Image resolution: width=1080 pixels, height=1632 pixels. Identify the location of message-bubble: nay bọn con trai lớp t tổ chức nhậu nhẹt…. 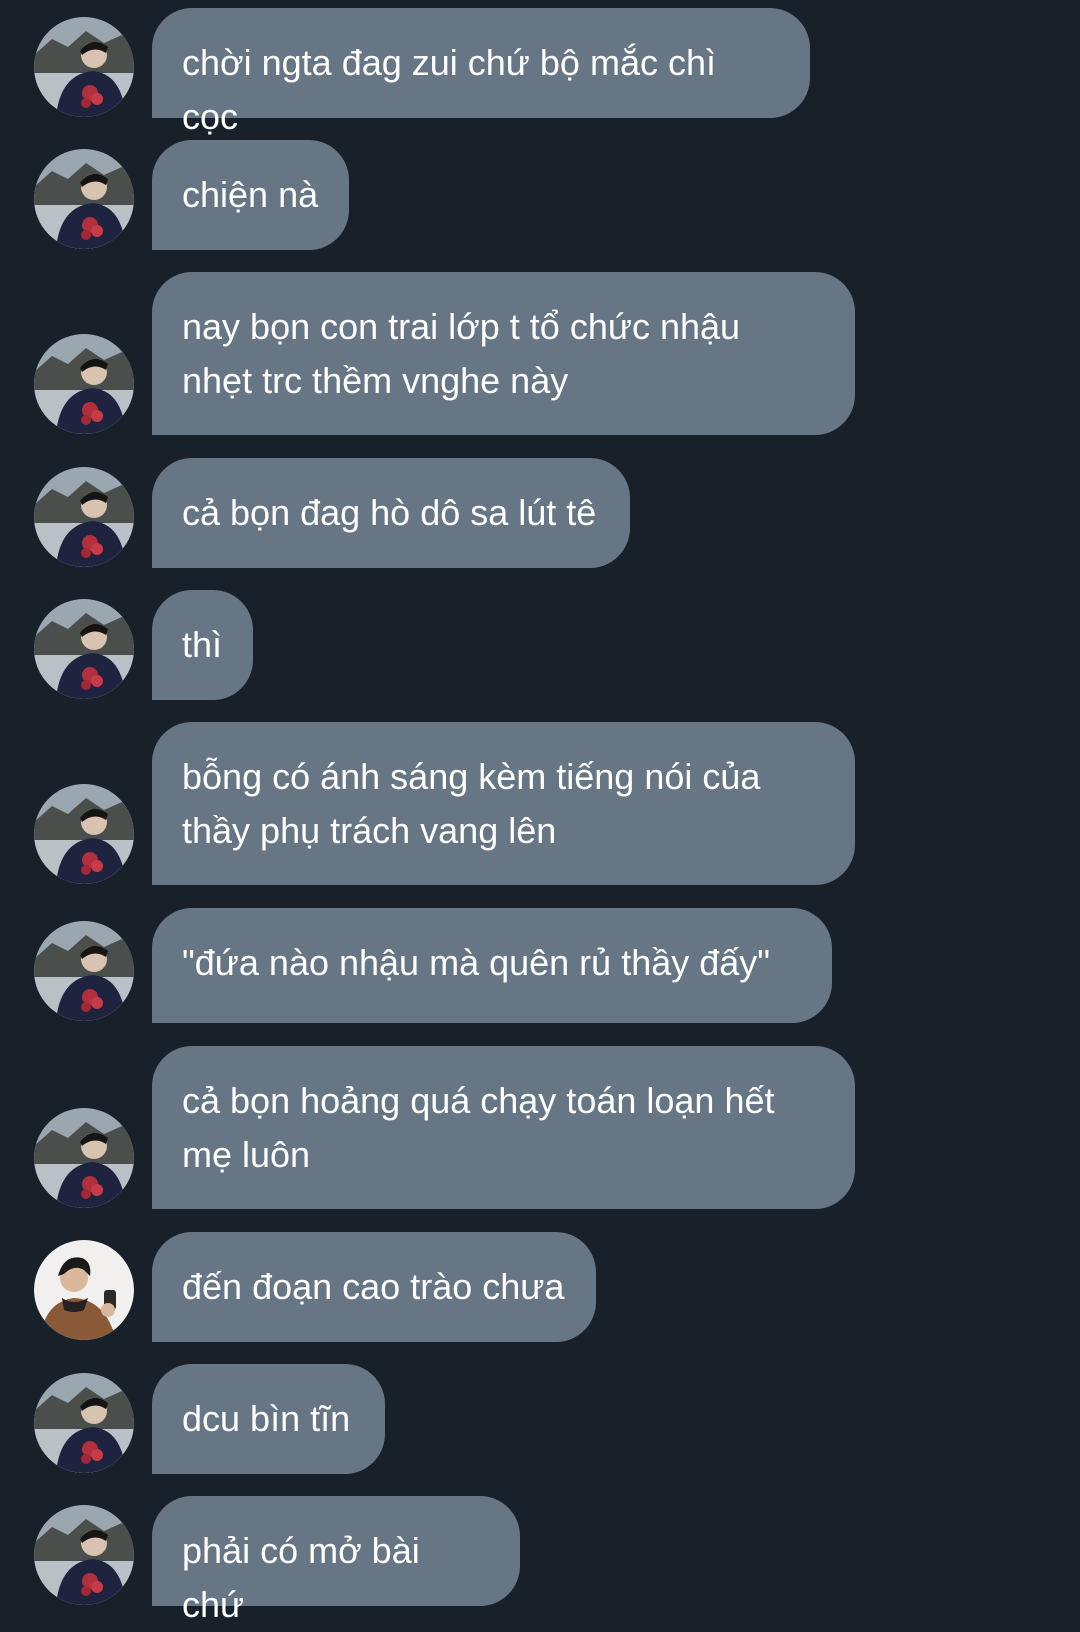
(503, 353).